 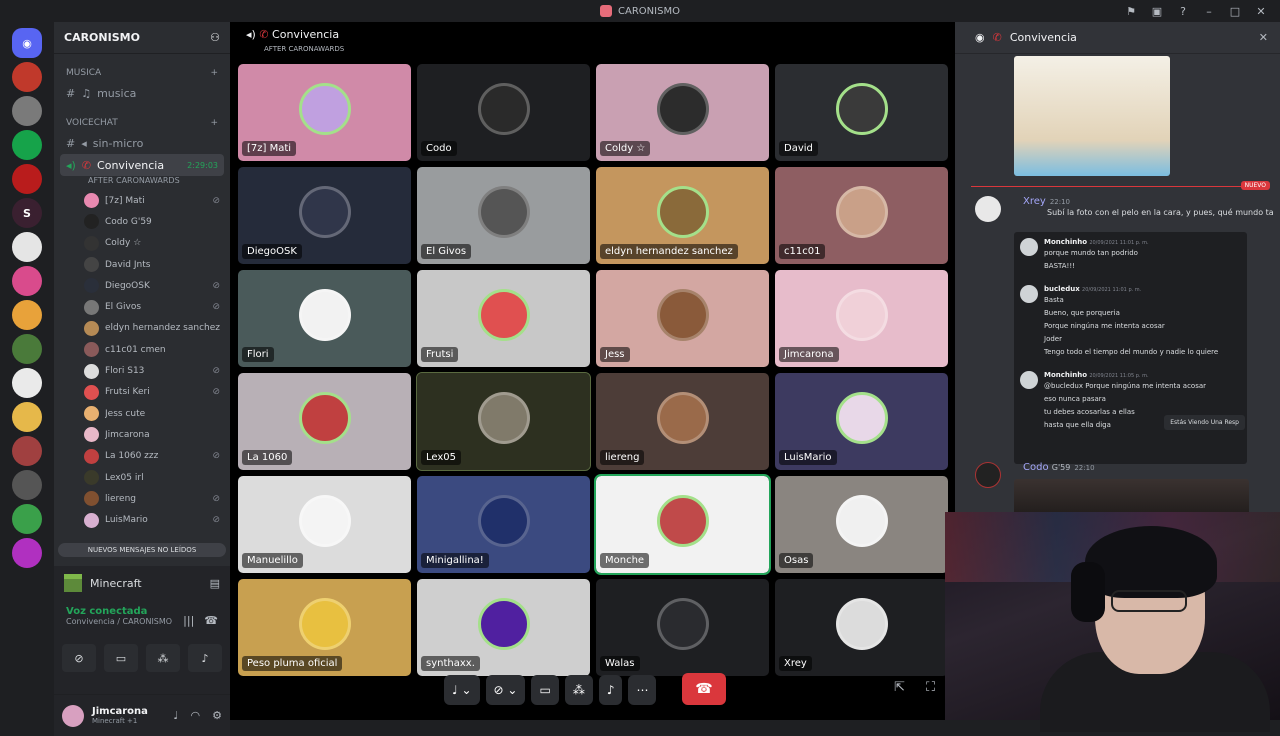 What do you see at coordinates (142, 434) in the screenshot?
I see `voice-user: Jimcarona` at bounding box center [142, 434].